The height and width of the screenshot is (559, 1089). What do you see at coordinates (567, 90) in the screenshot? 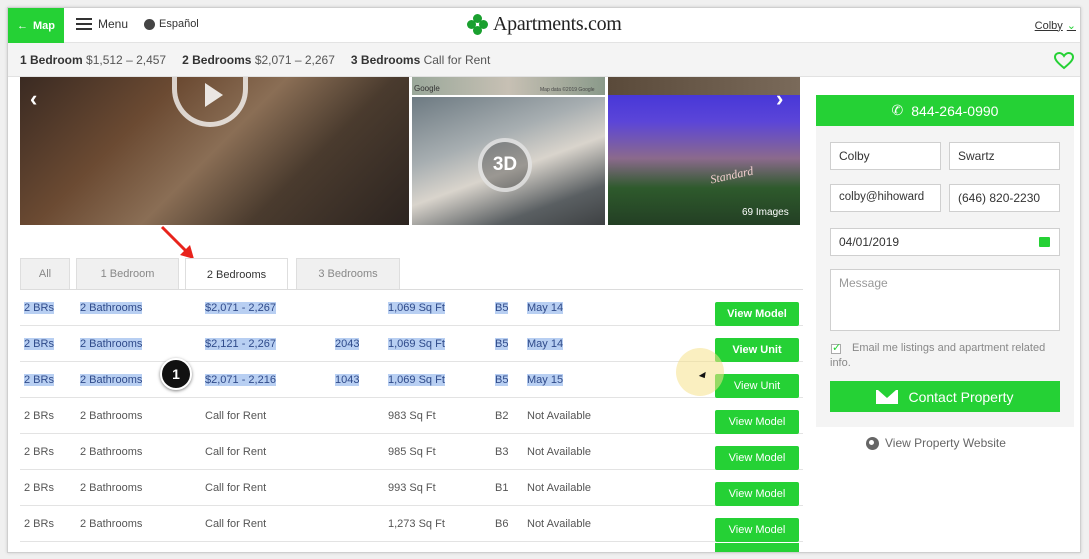
I see `map-data-credit: Map data ©2019 Google` at bounding box center [567, 90].